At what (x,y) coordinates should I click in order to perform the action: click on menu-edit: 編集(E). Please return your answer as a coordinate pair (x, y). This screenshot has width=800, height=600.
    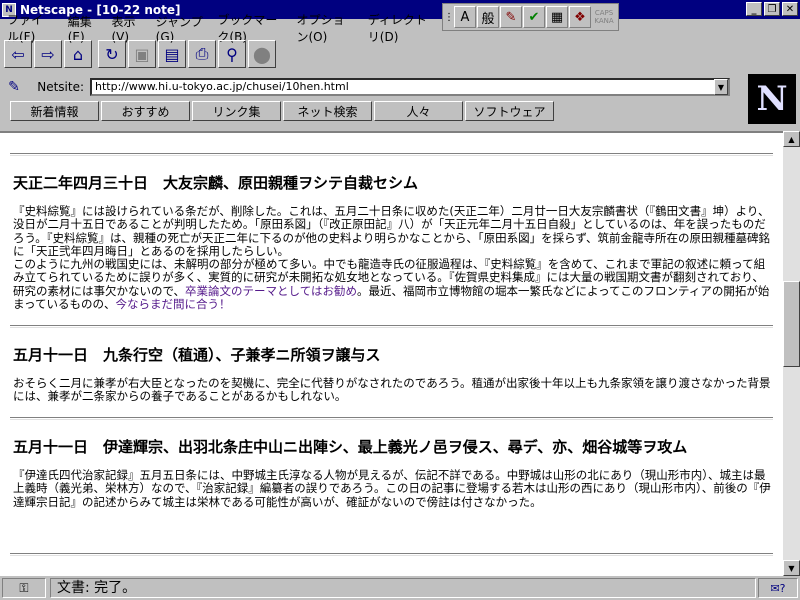
    Looking at the image, I should click on (83, 28).